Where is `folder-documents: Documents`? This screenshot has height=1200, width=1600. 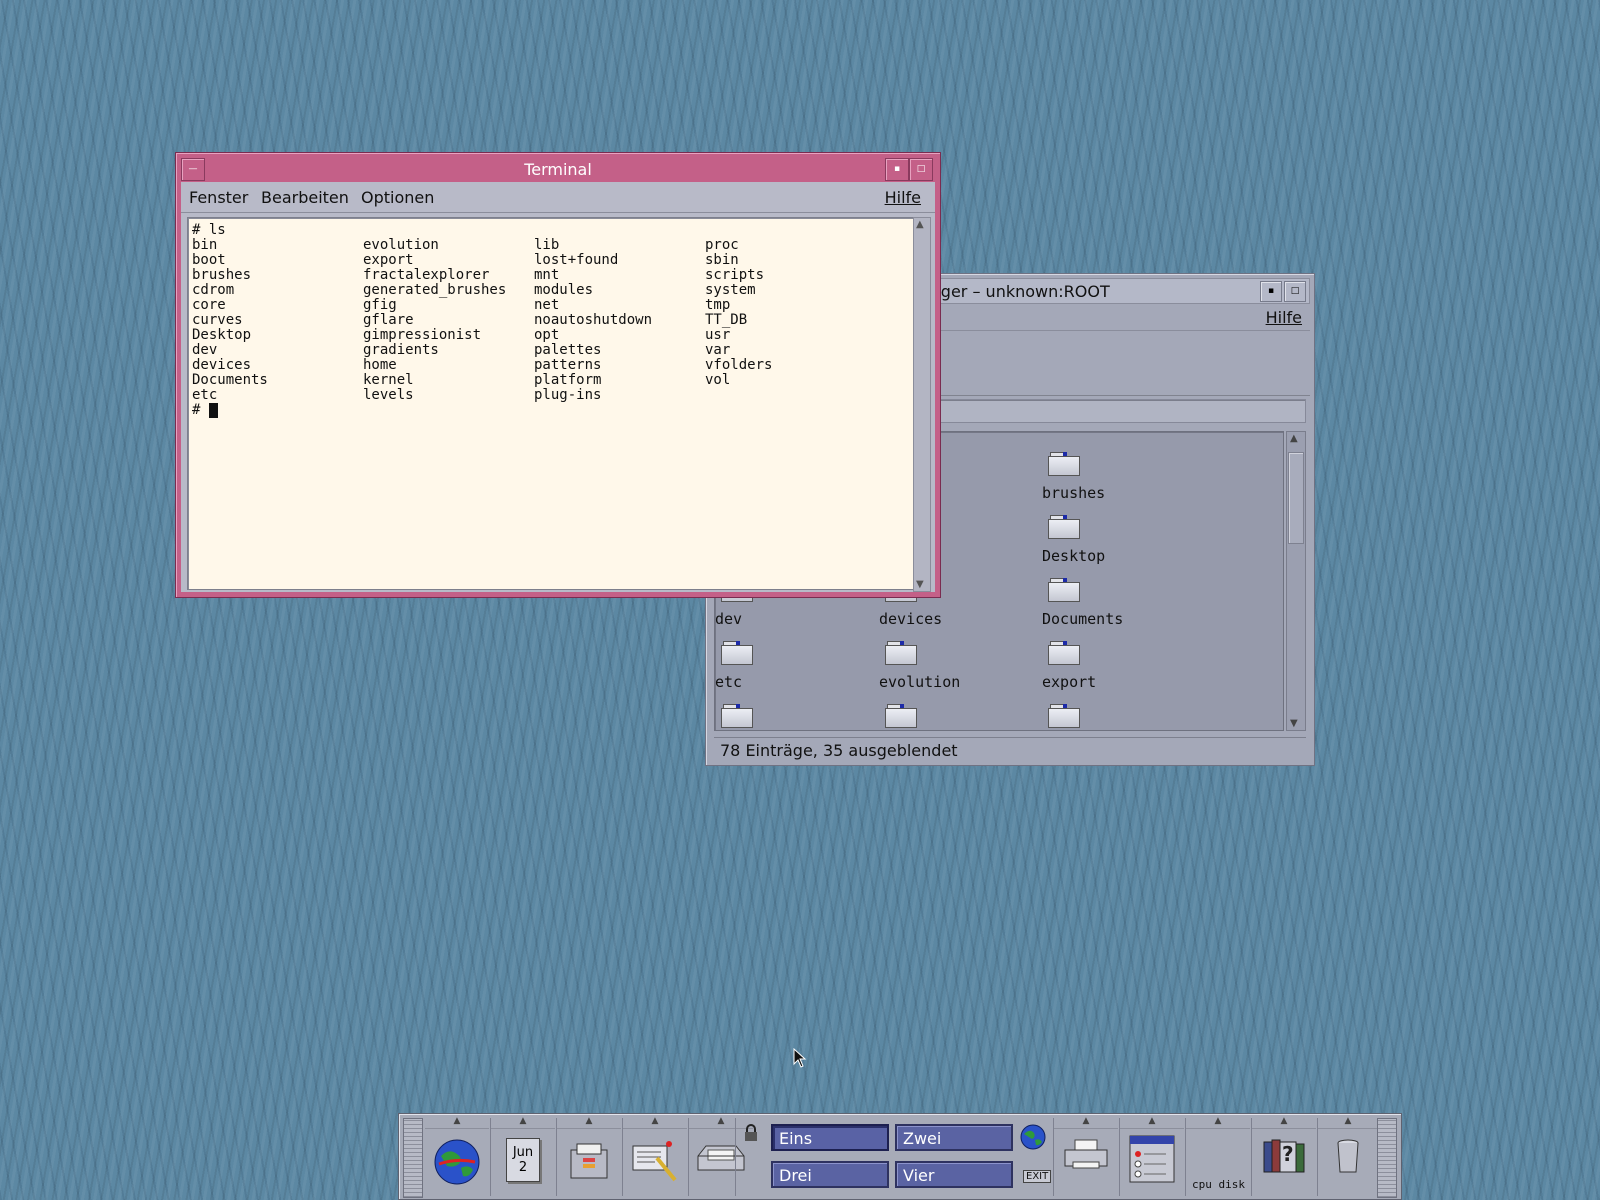 folder-documents: Documents is located at coordinates (1120, 603).